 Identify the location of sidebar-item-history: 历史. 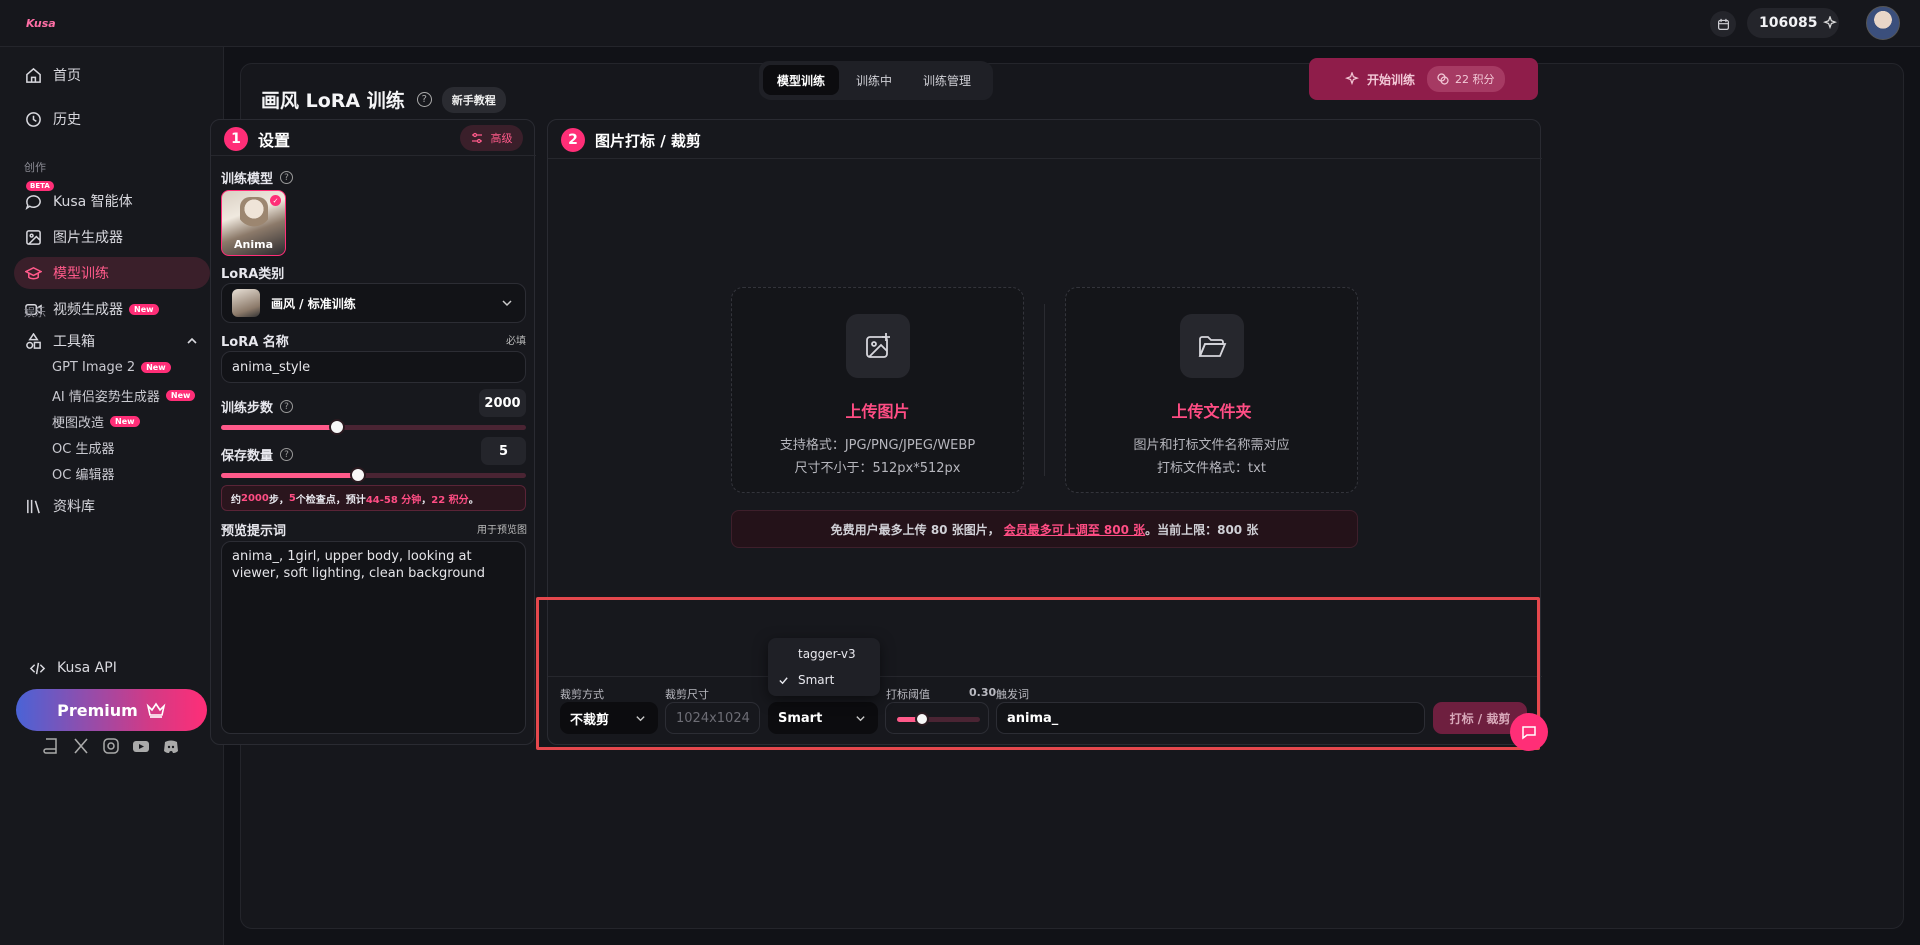
(112, 119).